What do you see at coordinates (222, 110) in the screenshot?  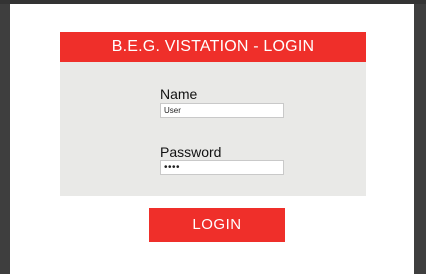 I see `name-input: User` at bounding box center [222, 110].